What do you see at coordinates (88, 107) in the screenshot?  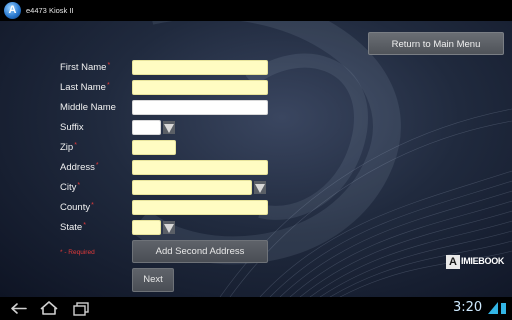 I see `middle-name-label: Middle Name` at bounding box center [88, 107].